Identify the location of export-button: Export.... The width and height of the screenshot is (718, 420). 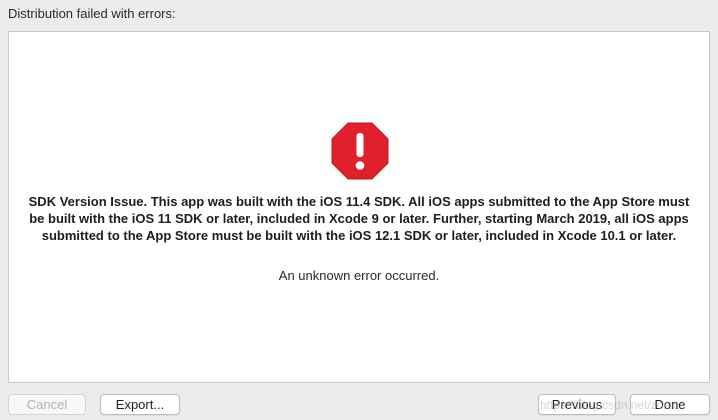
(140, 404).